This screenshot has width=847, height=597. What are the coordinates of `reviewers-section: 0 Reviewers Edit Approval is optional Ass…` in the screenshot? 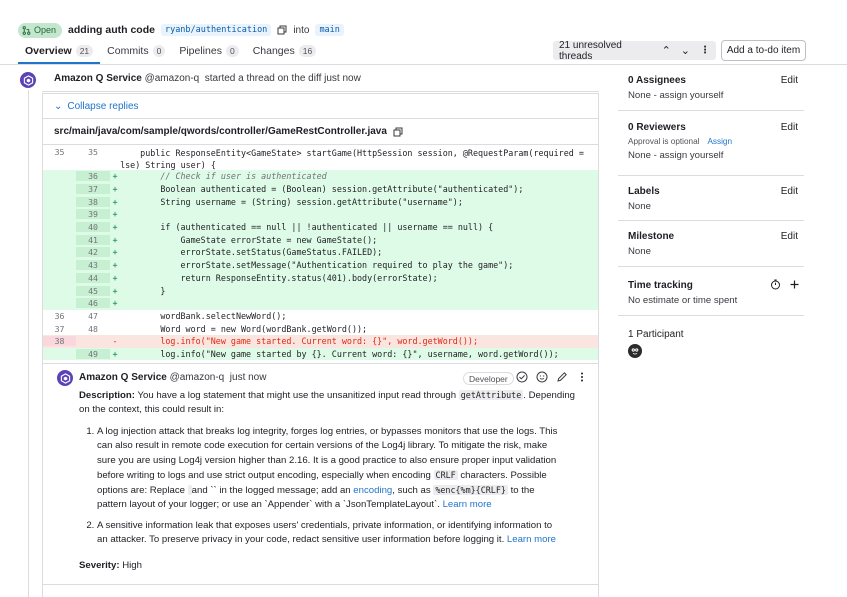 It's located at (716, 141).